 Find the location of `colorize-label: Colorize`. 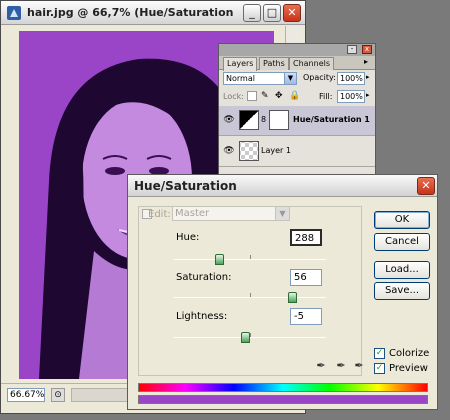

colorize-label: Colorize is located at coordinates (409, 353).